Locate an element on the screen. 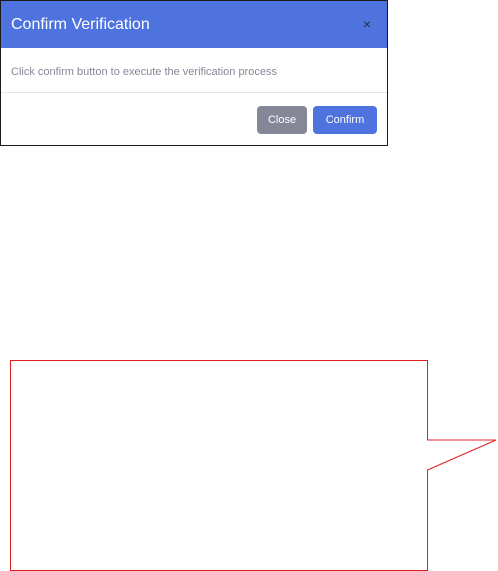  modal-title: Confirm Verification is located at coordinates (80, 24).